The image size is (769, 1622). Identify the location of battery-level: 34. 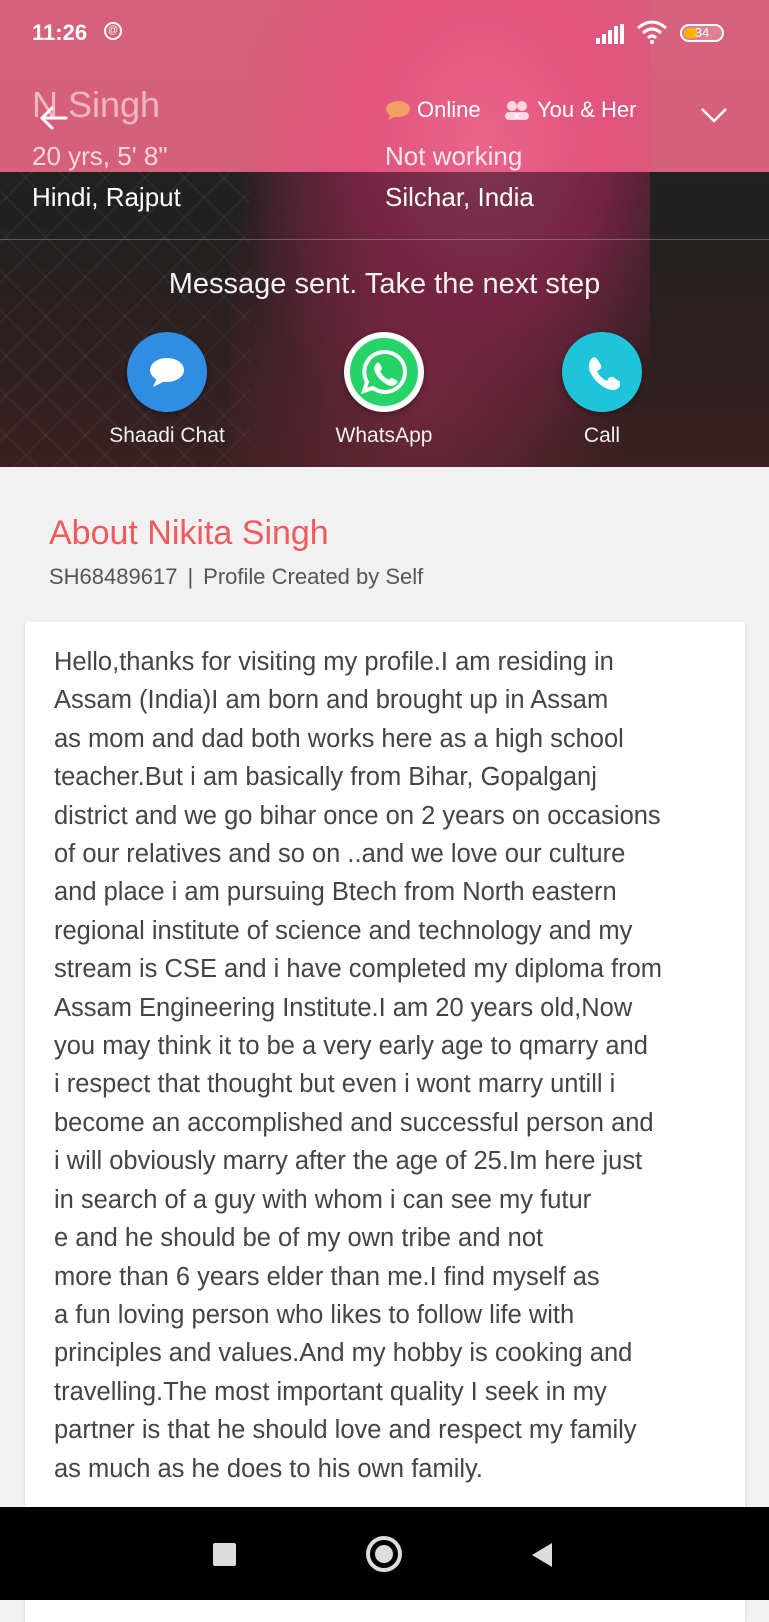
(702, 32).